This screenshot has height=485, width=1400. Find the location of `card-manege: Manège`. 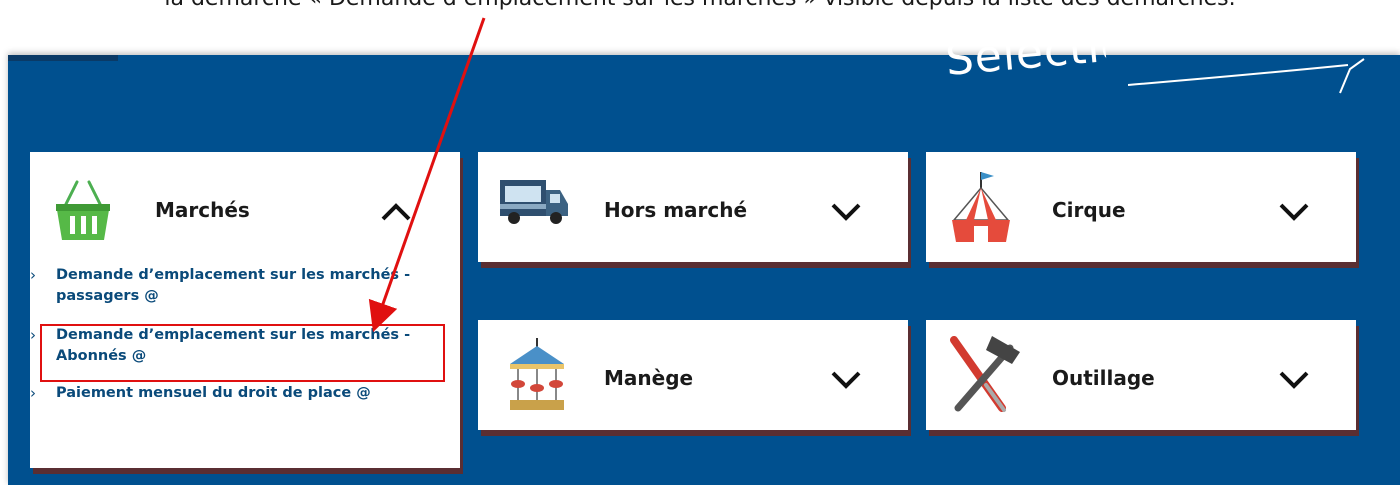

card-manege: Manège is located at coordinates (693, 375).